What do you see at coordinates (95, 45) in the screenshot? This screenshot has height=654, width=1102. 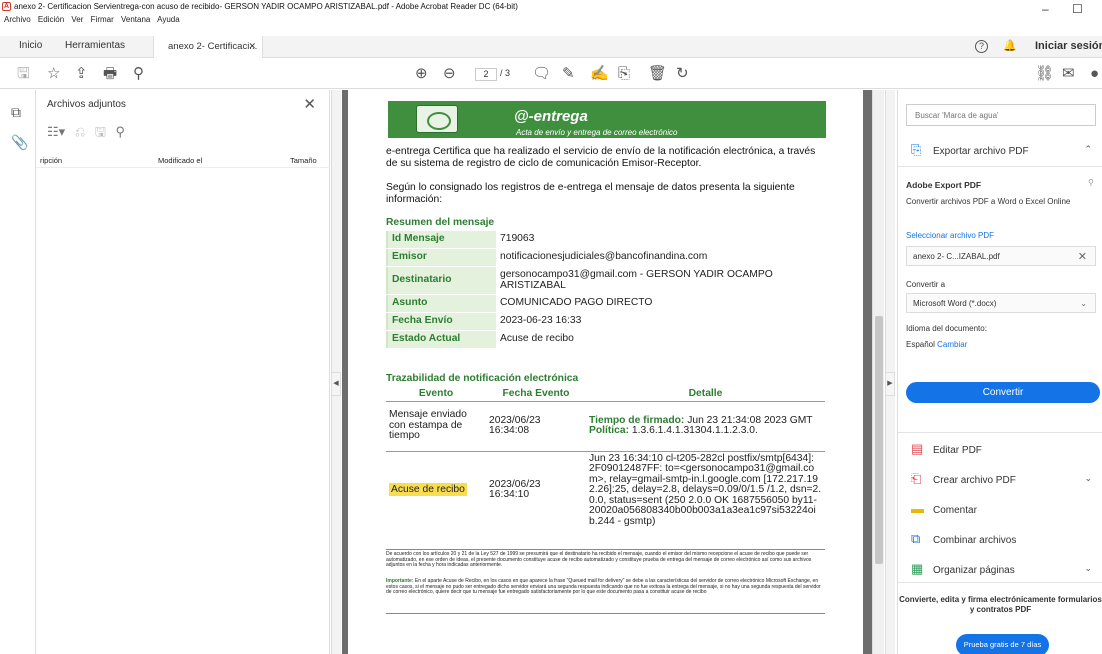 I see `tab-herramientas: Herramientas` at bounding box center [95, 45].